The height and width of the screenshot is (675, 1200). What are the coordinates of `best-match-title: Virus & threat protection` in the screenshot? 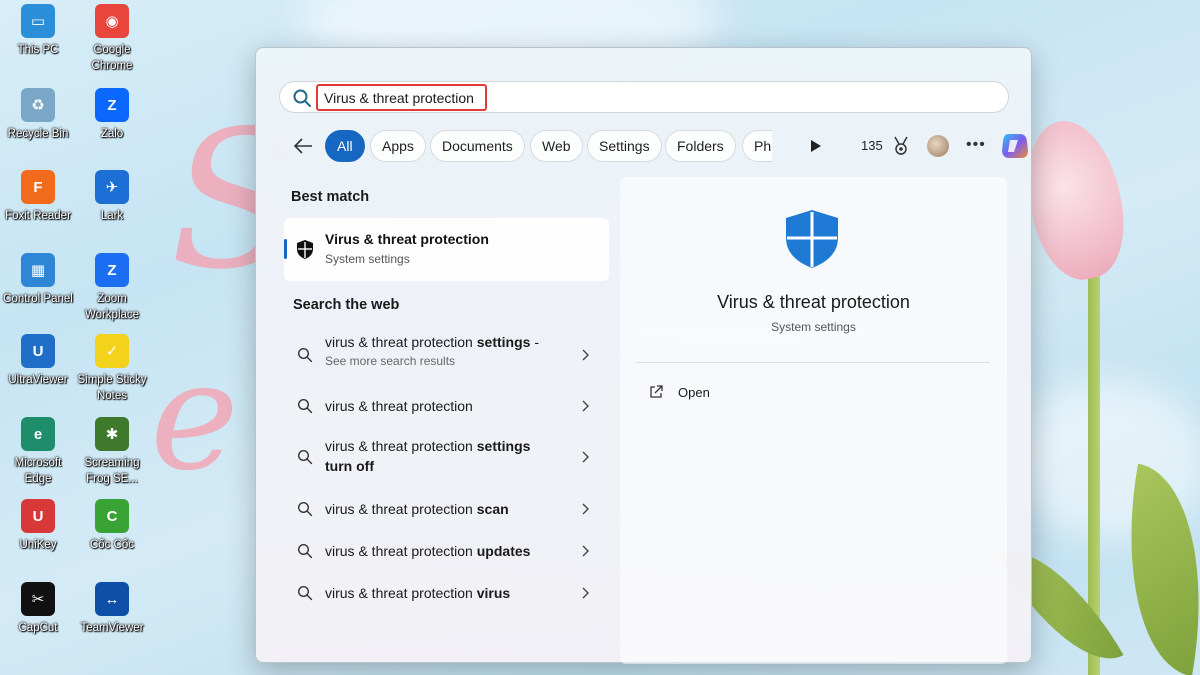 It's located at (407, 239).